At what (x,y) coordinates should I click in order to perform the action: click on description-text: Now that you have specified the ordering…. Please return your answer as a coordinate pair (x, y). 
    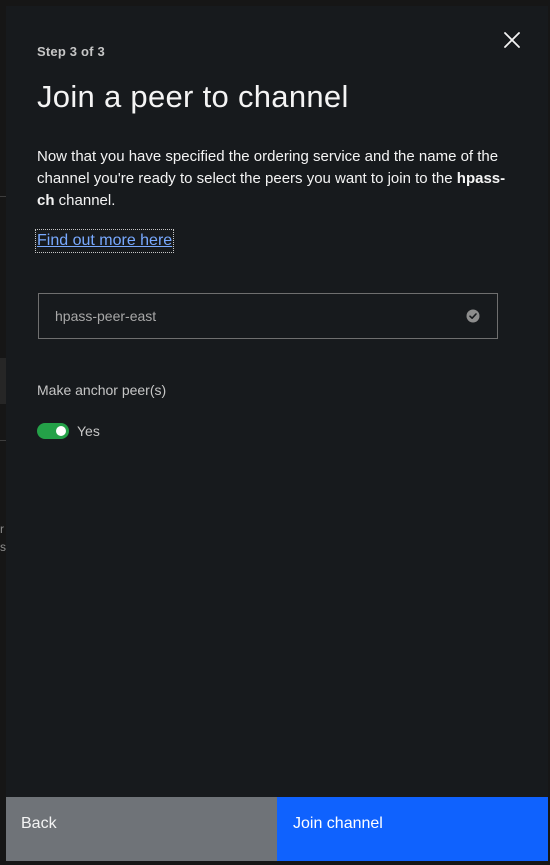
    Looking at the image, I should click on (279, 179).